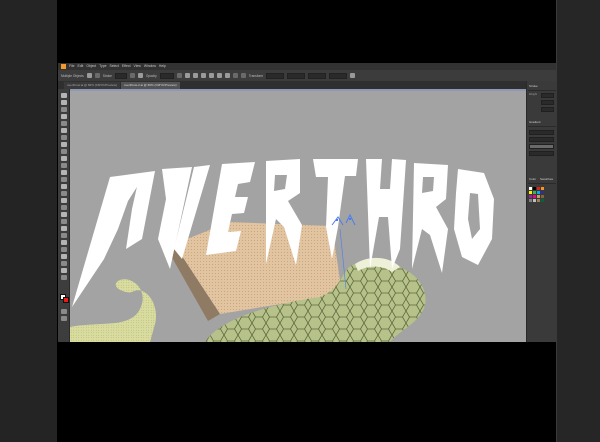 Image resolution: width=600 pixels, height=442 pixels. I want to click on gradient-slider, so click(541, 146).